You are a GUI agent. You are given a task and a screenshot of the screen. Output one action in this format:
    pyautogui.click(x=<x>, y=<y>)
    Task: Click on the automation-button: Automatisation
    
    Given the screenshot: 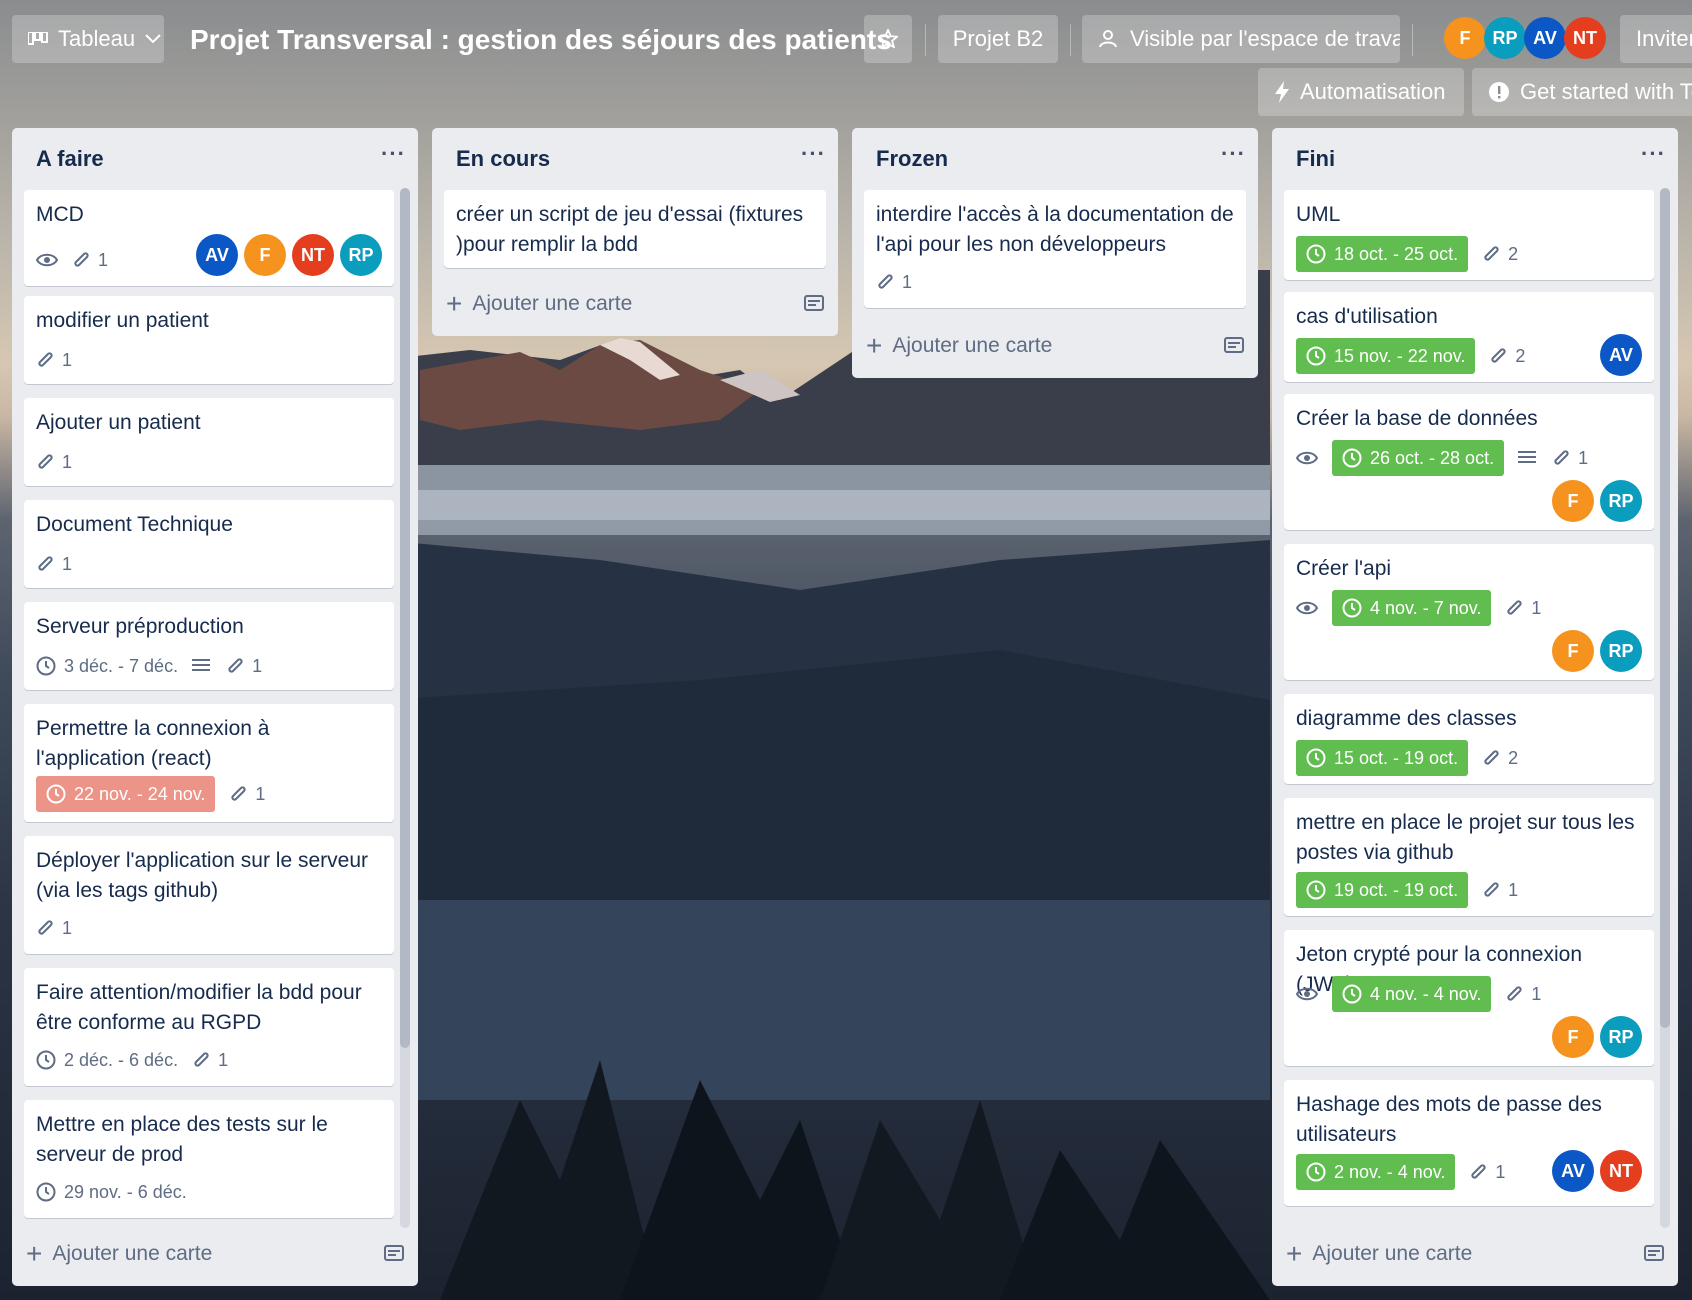 What is the action you would take?
    pyautogui.click(x=1361, y=92)
    